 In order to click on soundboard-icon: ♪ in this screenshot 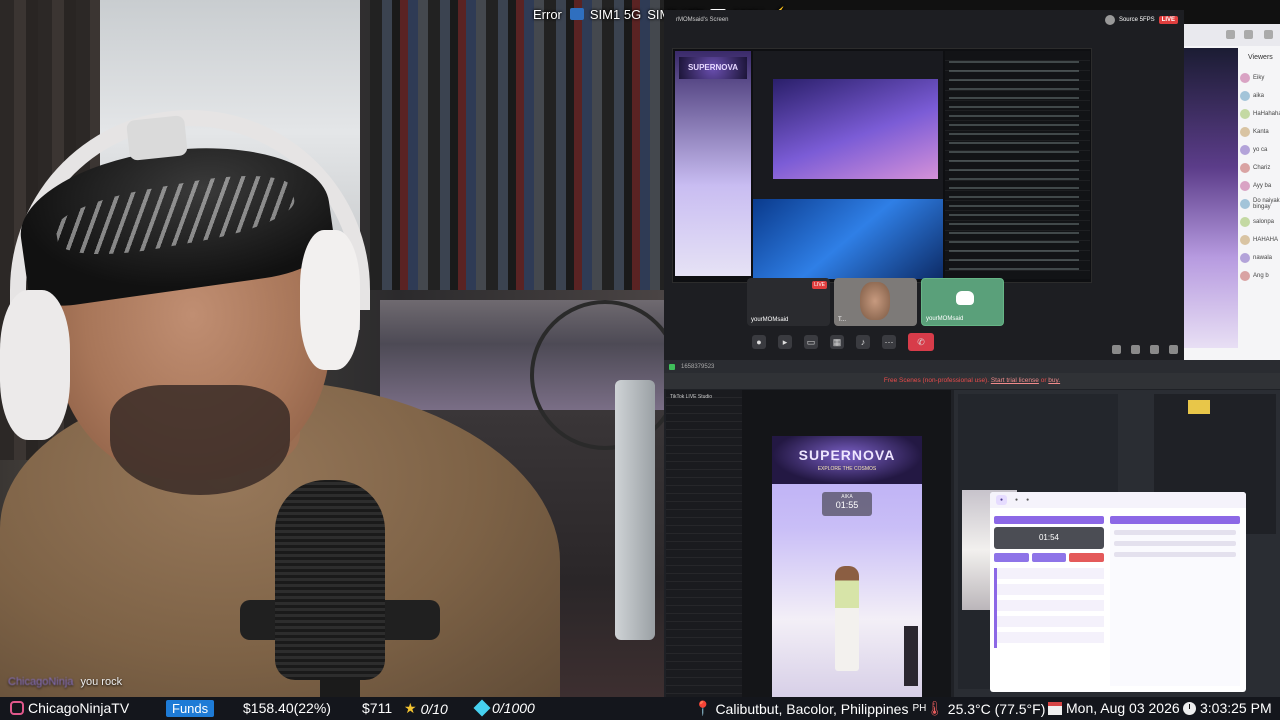, I will do `click(863, 342)`.